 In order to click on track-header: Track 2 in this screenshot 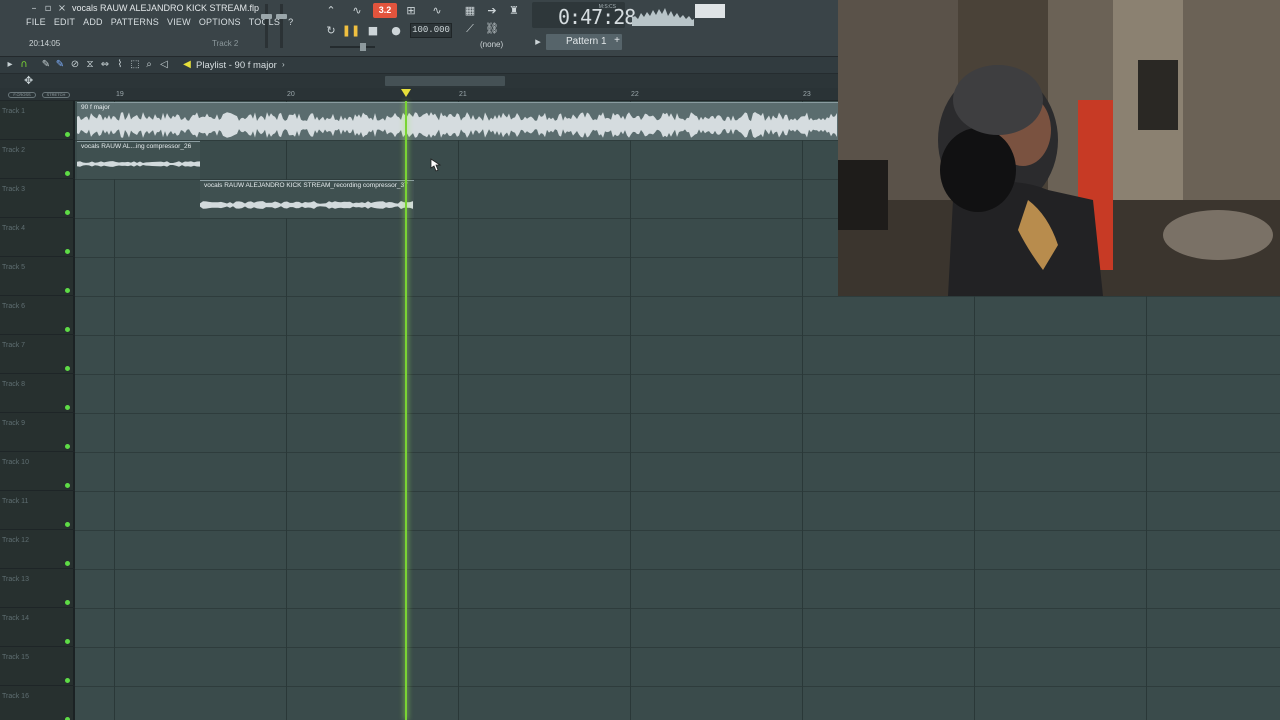, I will do `click(37, 159)`.